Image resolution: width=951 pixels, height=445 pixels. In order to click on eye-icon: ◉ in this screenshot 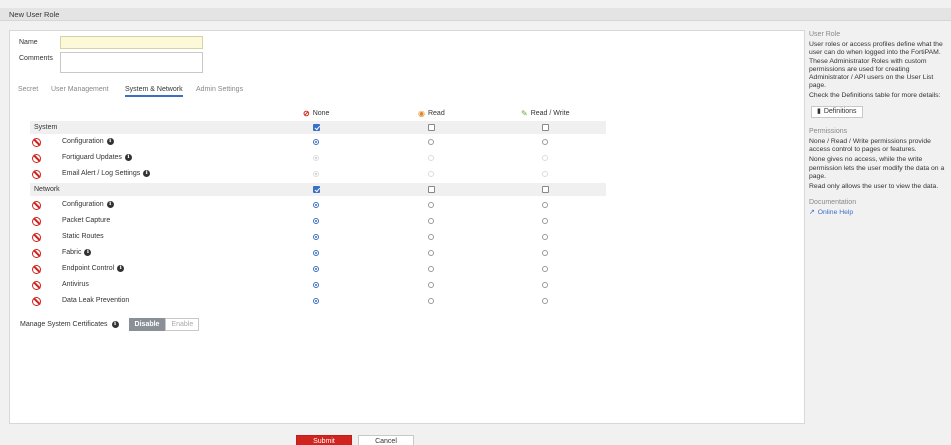, I will do `click(421, 113)`.